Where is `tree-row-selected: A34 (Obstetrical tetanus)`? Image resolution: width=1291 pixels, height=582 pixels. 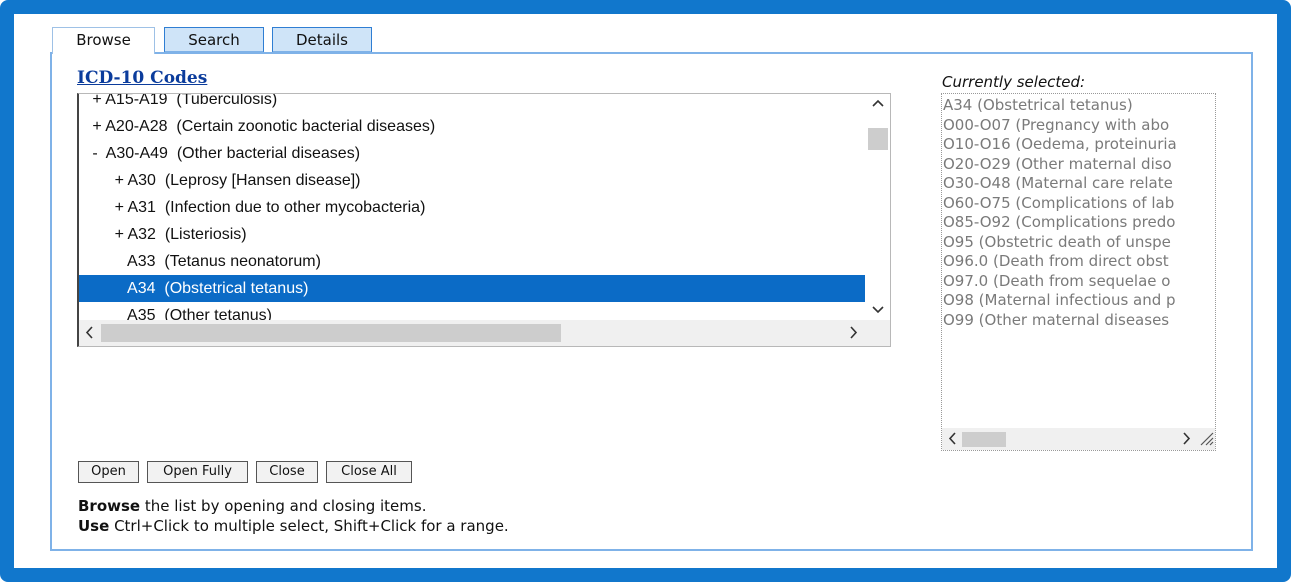
tree-row-selected: A34 (Obstetrical tetanus) is located at coordinates (472, 288).